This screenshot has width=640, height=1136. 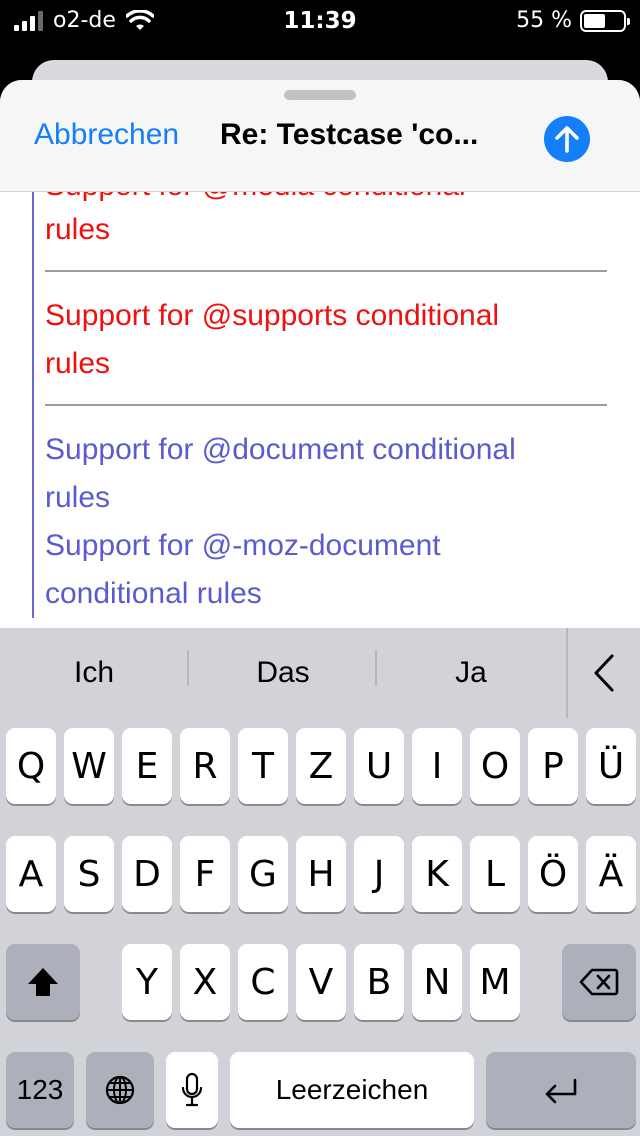 I want to click on suggestion-item: Ja, so click(x=471, y=673).